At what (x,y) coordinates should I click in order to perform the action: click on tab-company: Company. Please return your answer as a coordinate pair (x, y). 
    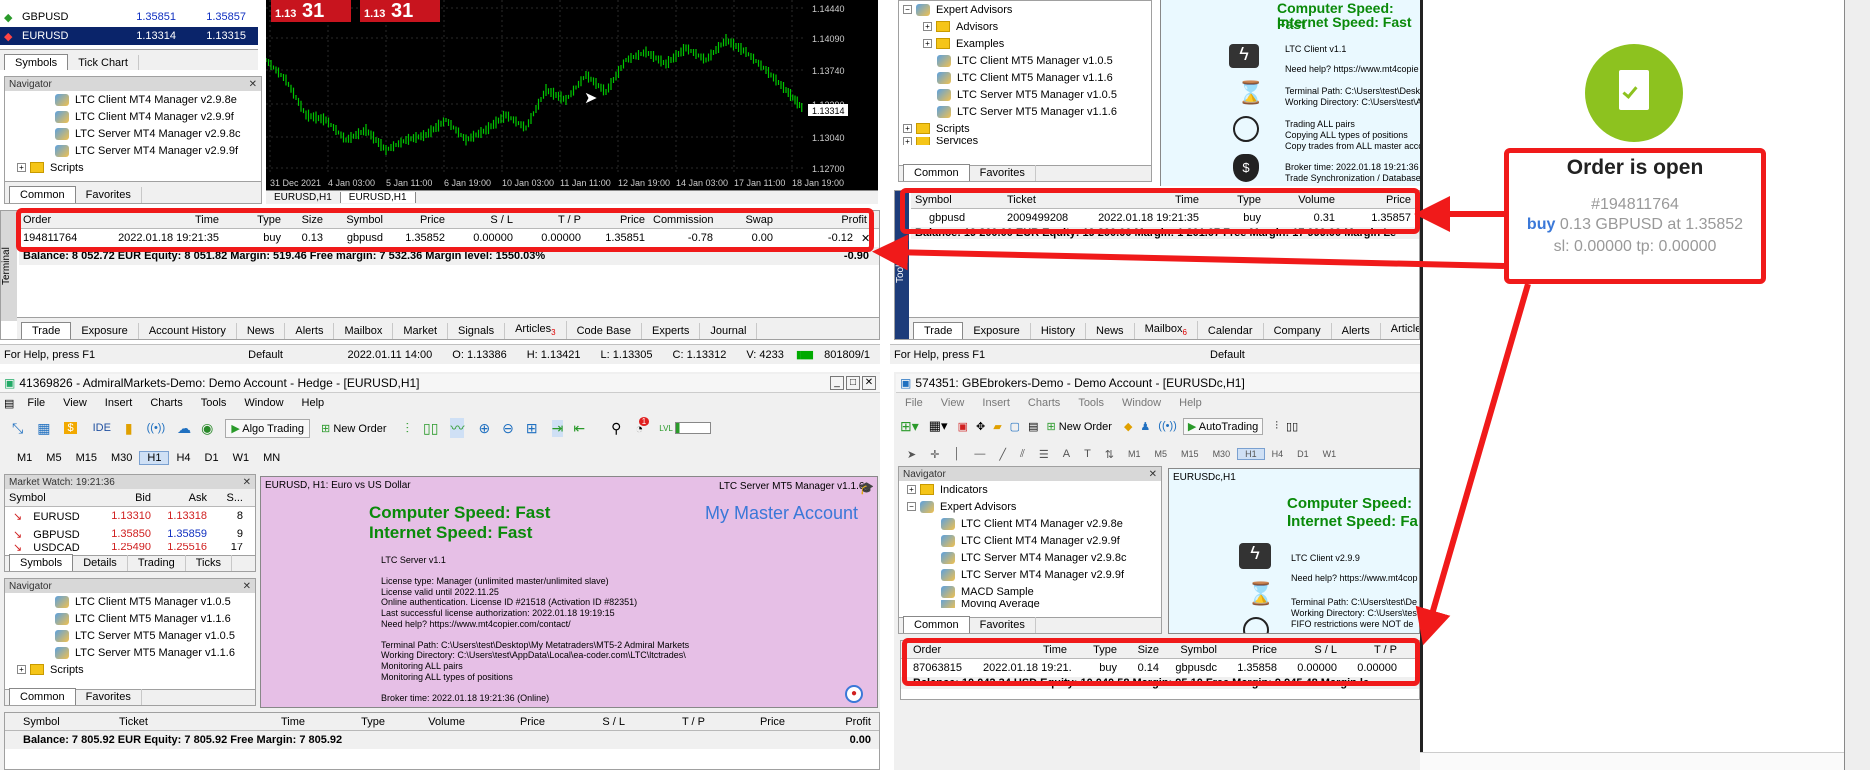
    Looking at the image, I should click on (1298, 331).